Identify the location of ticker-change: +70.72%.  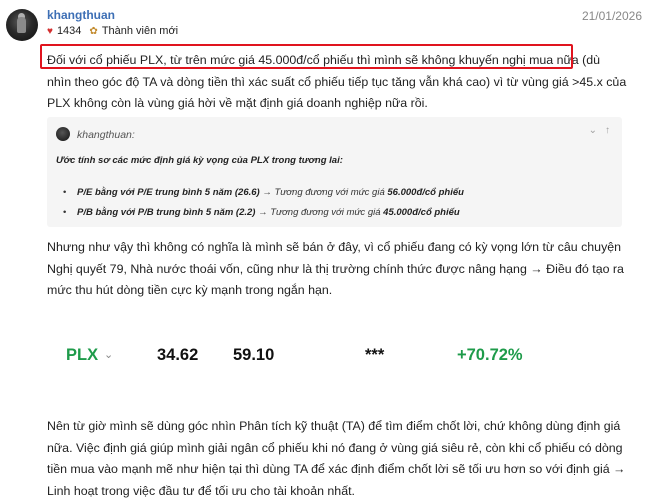
(490, 355).